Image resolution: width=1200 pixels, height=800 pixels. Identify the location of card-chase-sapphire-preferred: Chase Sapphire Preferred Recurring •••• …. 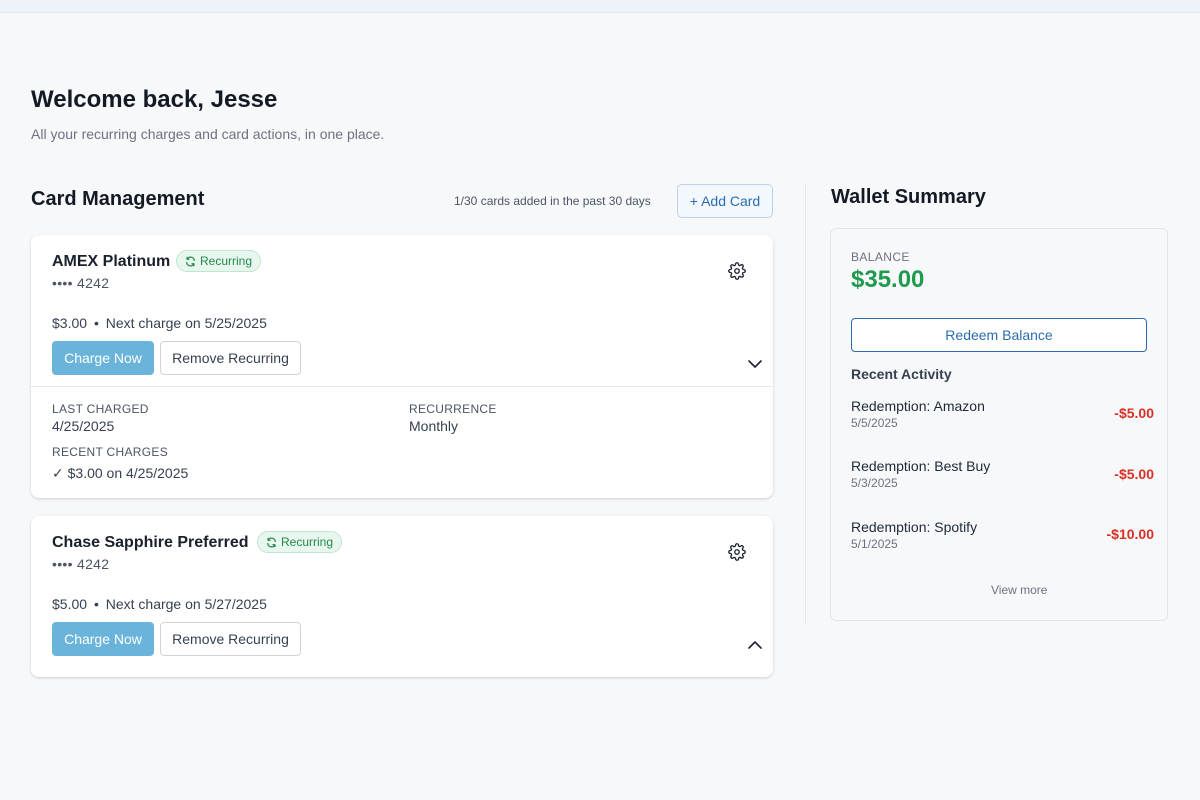
(402, 596).